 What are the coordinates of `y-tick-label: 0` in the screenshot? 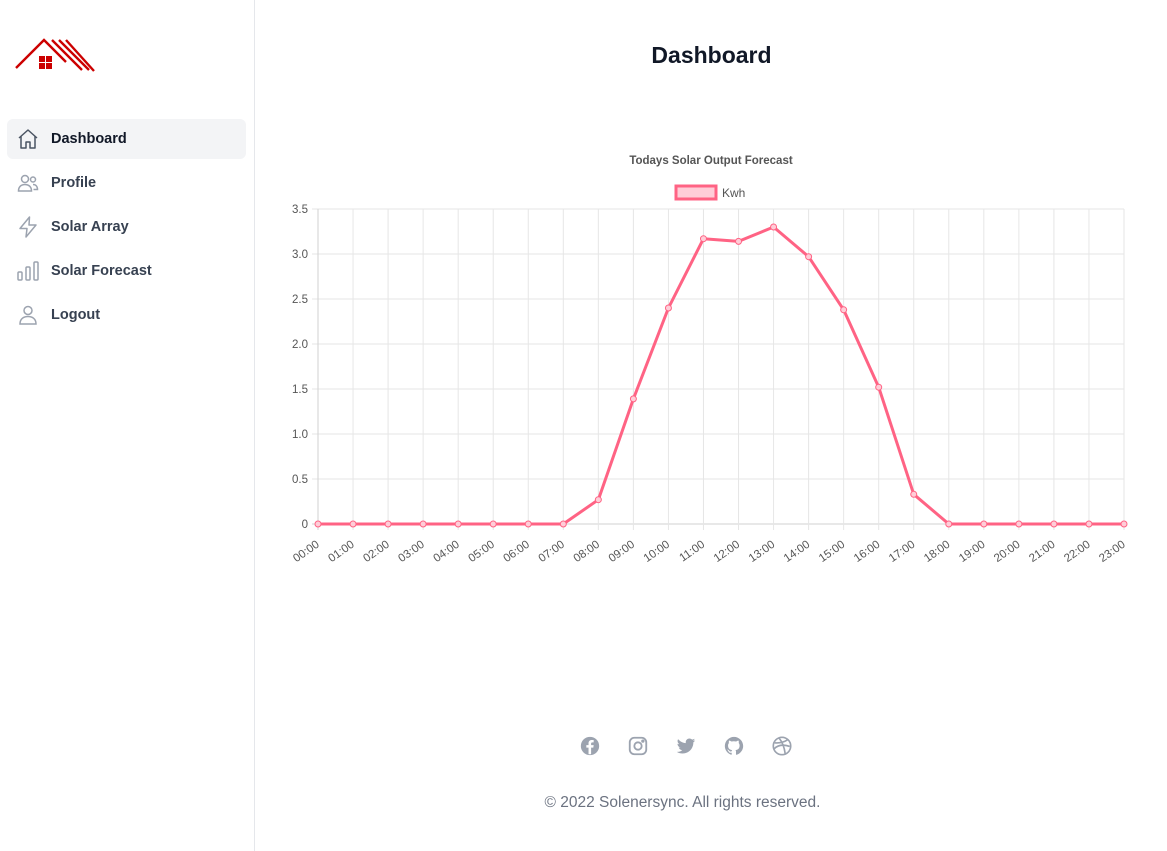 It's located at (305, 525).